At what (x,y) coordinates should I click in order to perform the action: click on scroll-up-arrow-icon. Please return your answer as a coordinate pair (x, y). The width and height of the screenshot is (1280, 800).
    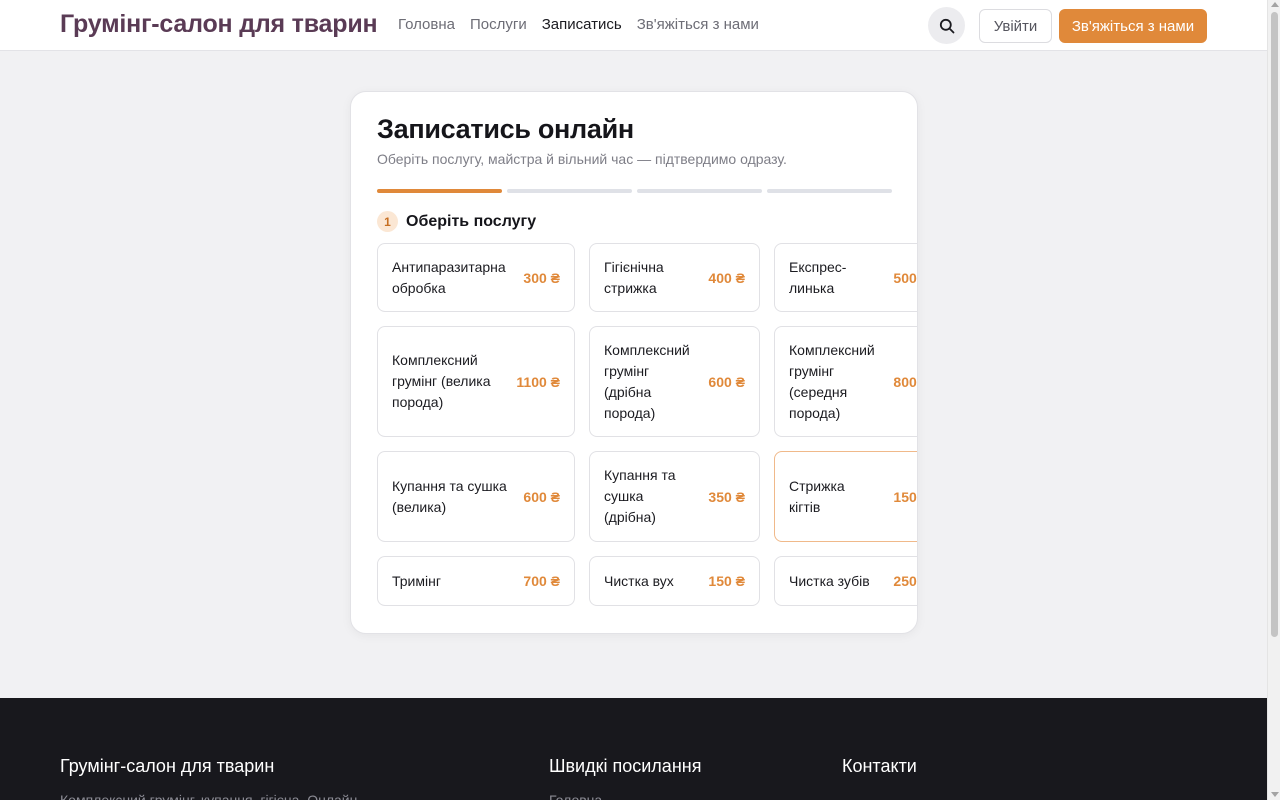
    Looking at the image, I should click on (1275, 4).